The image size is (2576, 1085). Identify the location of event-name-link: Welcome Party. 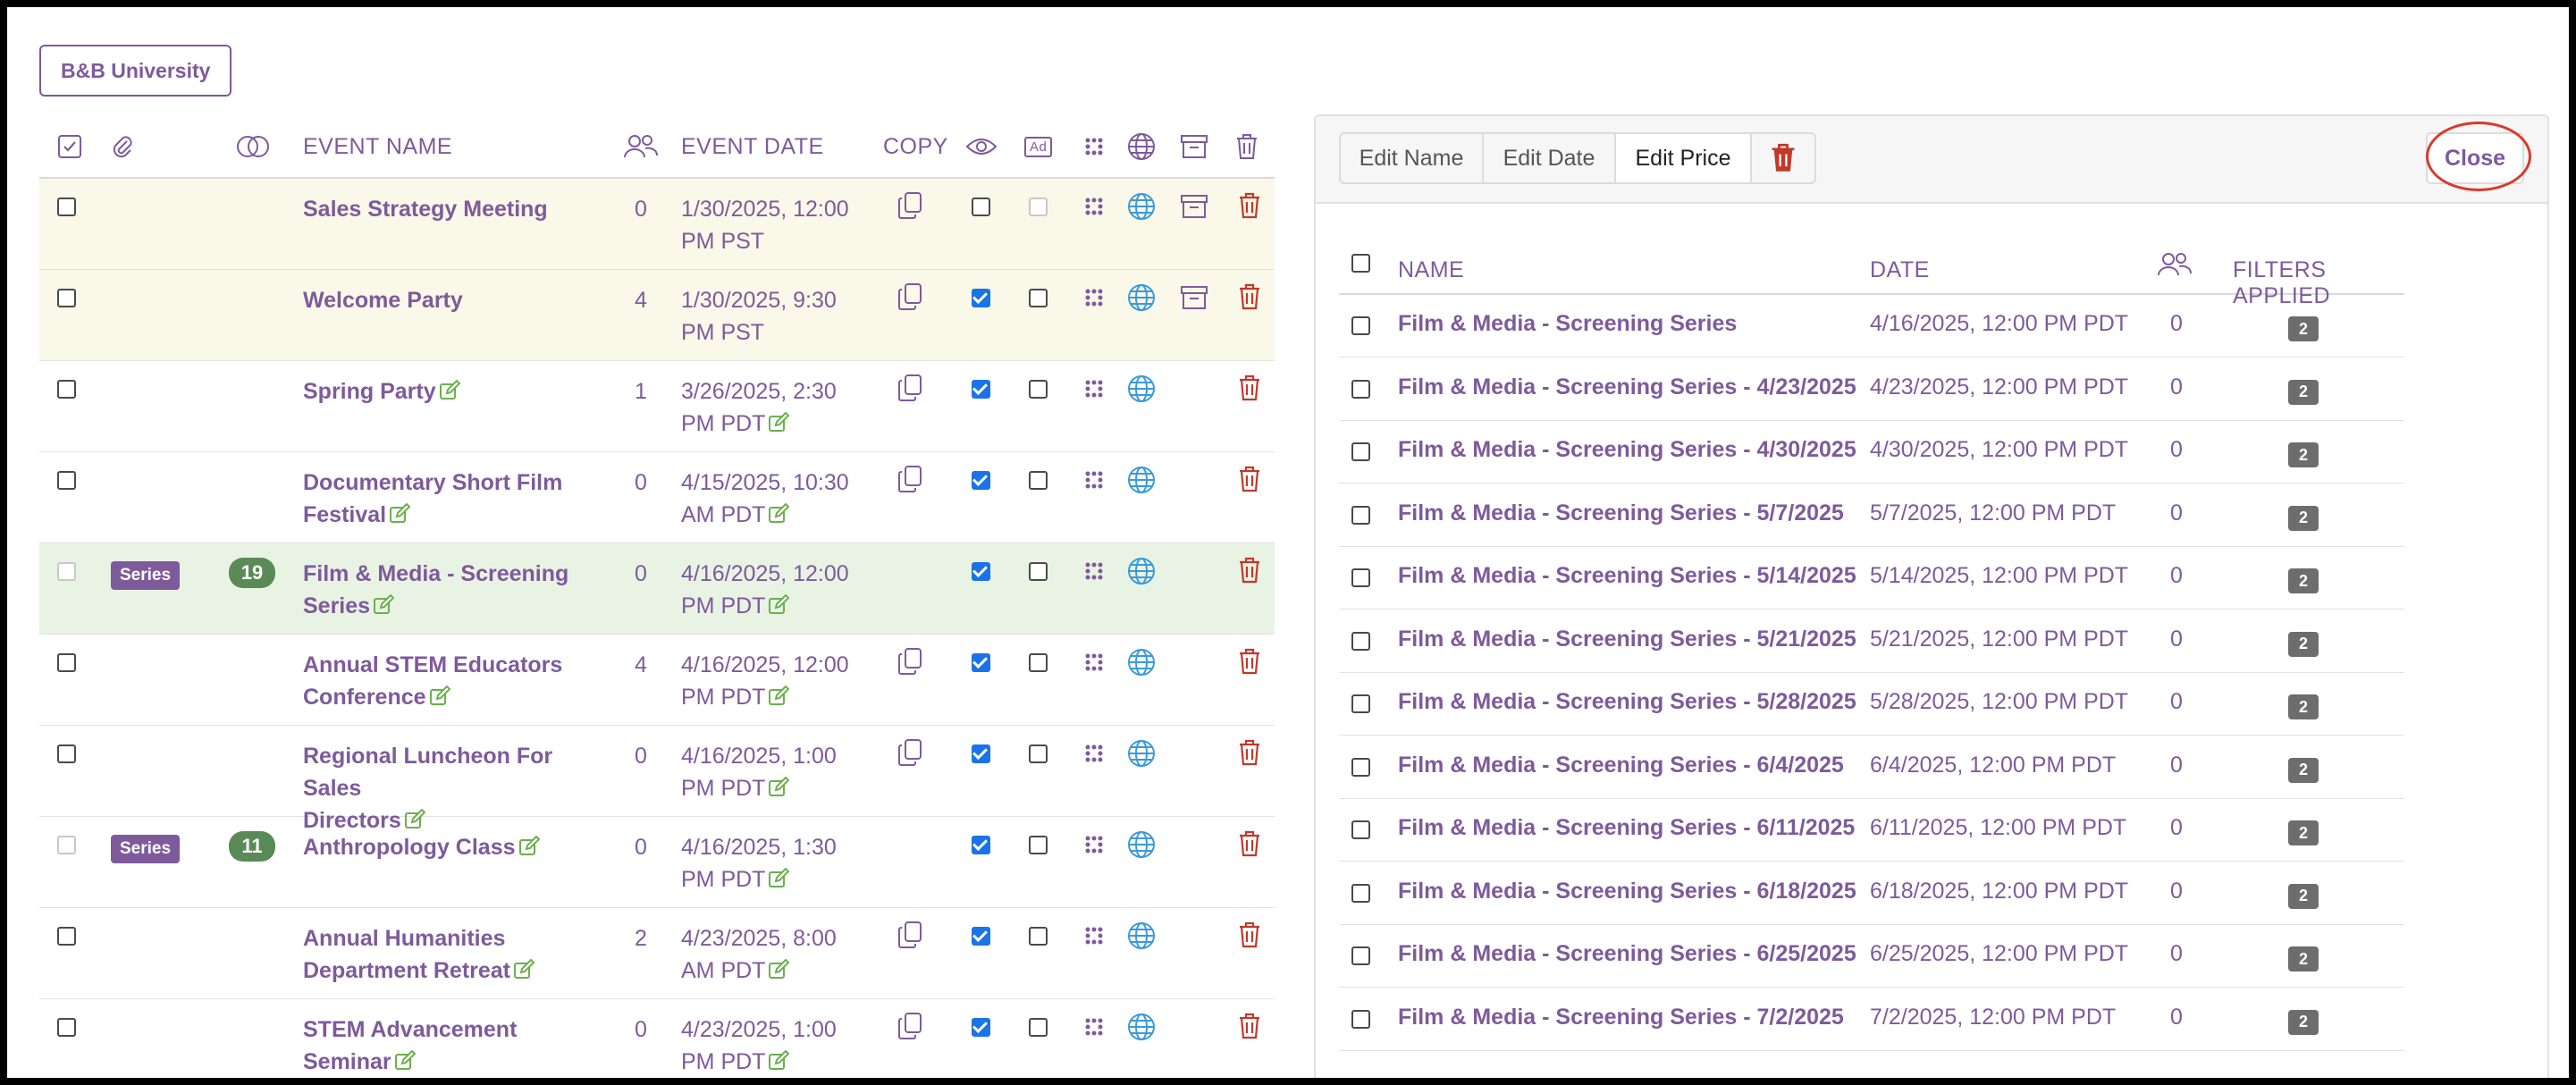
(451, 300).